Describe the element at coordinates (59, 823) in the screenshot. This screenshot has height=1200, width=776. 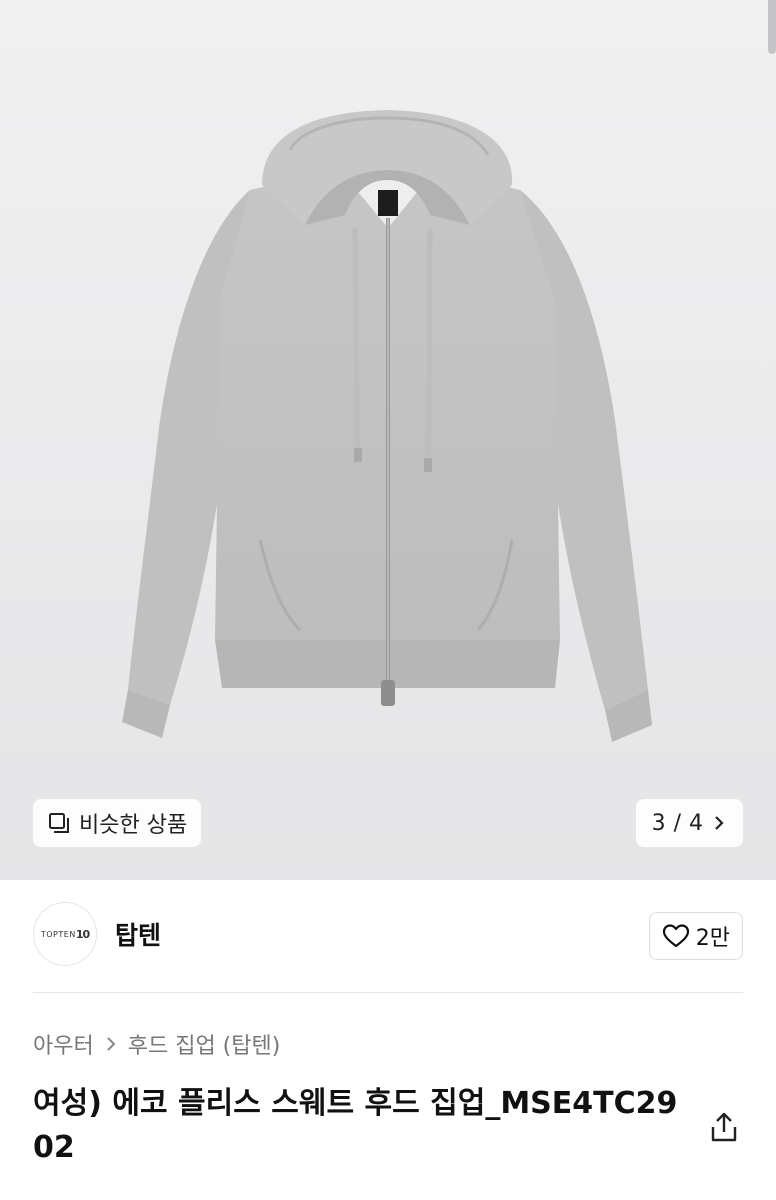
I see `similar-products-icon` at that location.